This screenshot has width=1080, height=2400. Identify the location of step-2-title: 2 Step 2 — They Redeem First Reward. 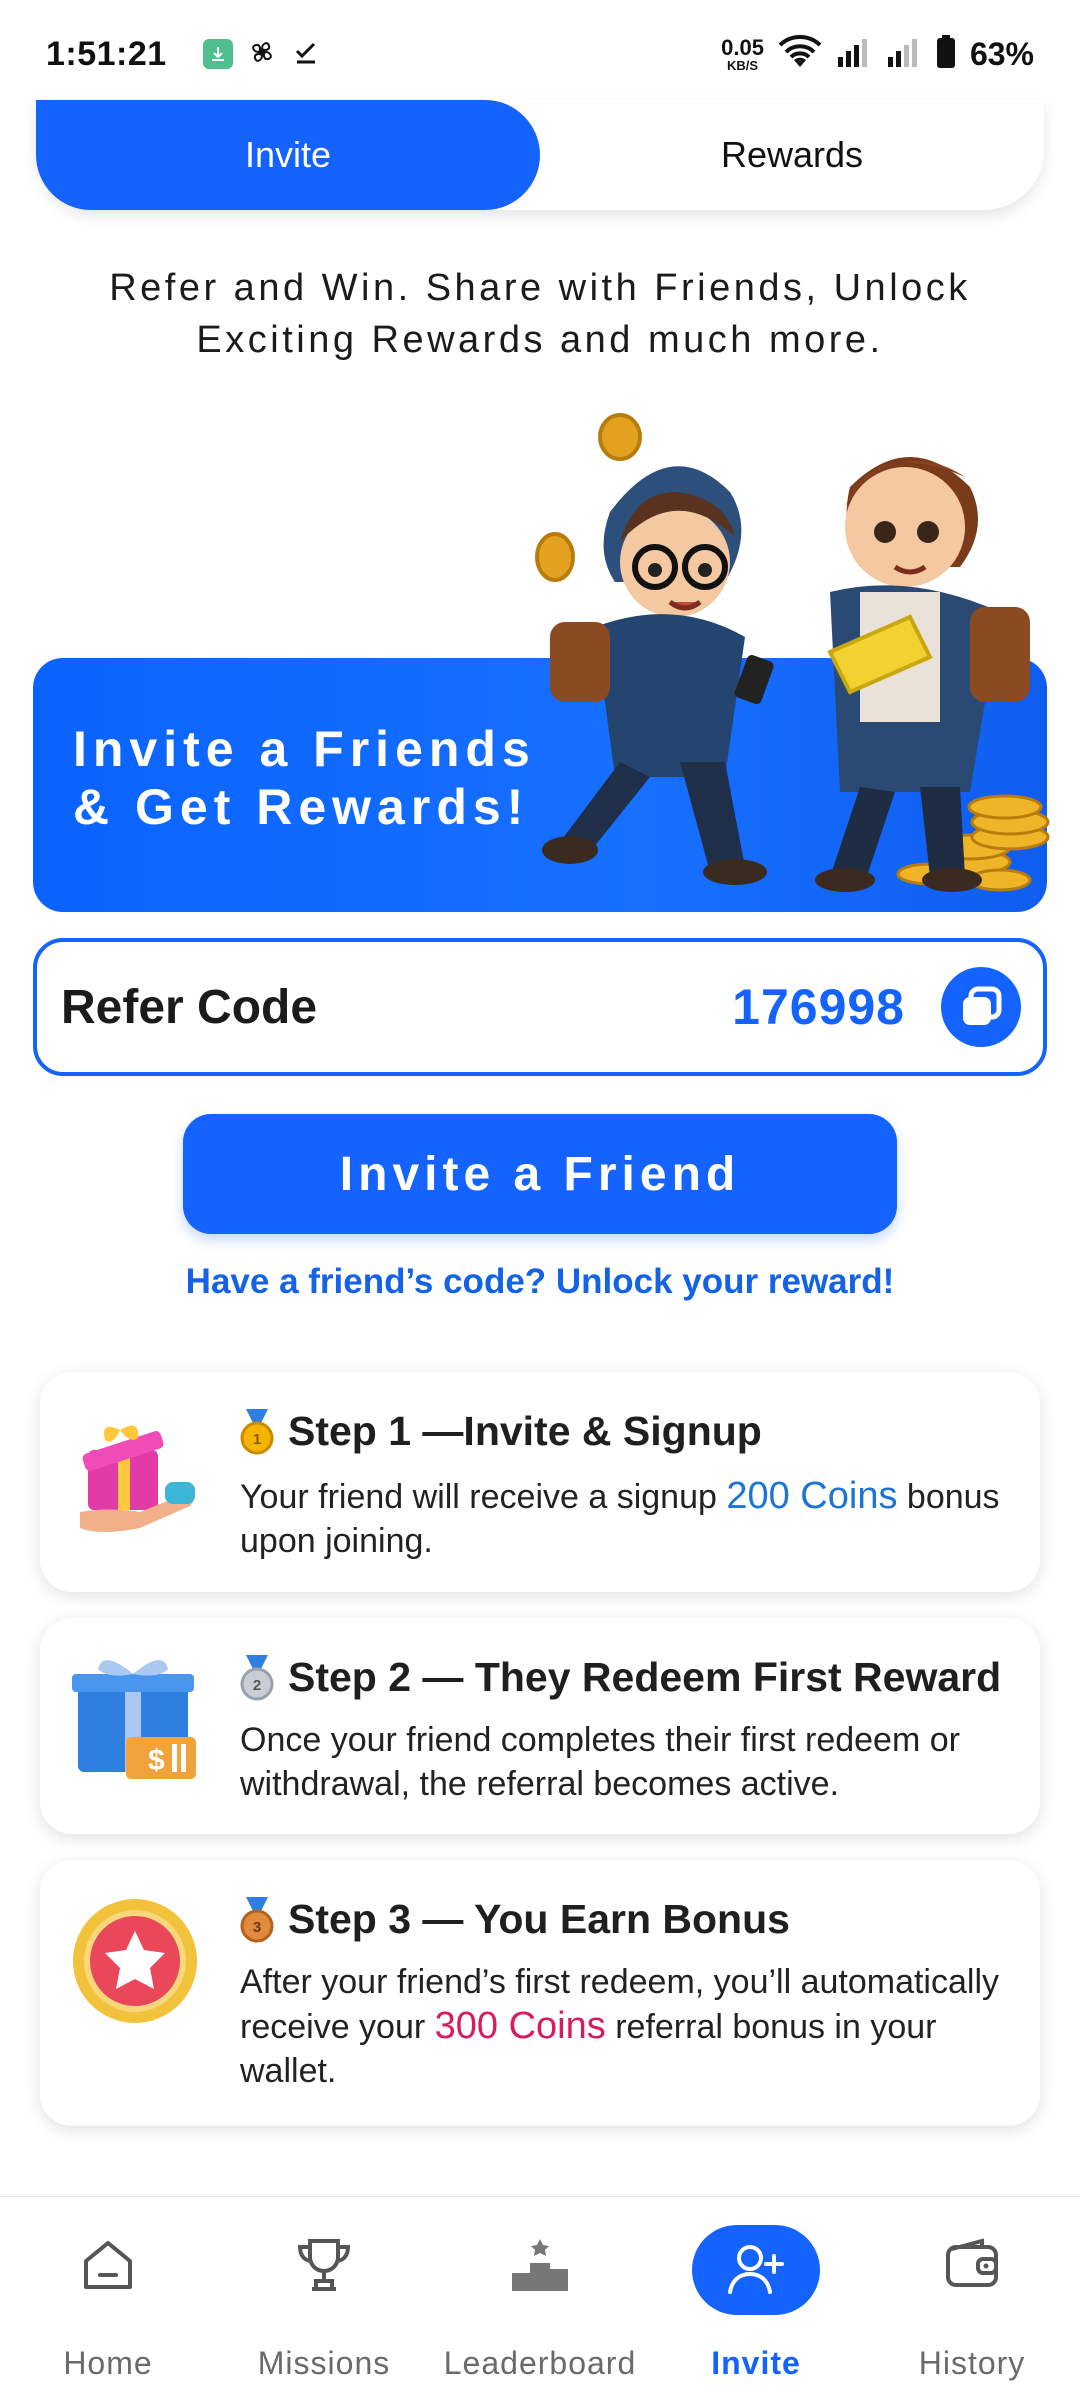
(620, 1677).